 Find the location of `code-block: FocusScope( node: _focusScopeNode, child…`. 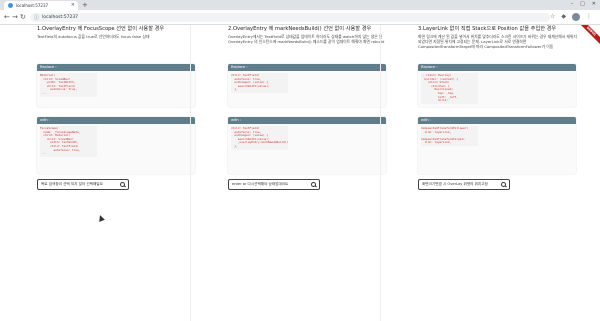

code-block: FocusScope( node: _focusScopeNode, child… is located at coordinates (68, 141).